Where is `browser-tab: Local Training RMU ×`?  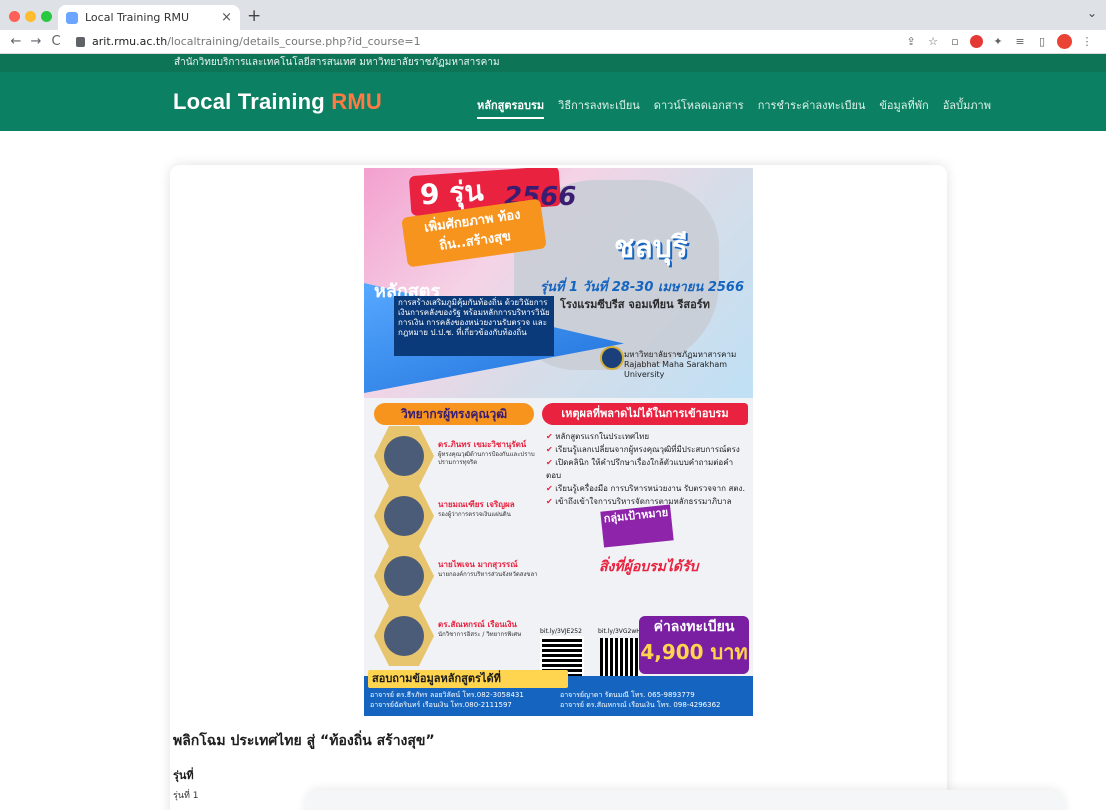
browser-tab: Local Training RMU × is located at coordinates (149, 17).